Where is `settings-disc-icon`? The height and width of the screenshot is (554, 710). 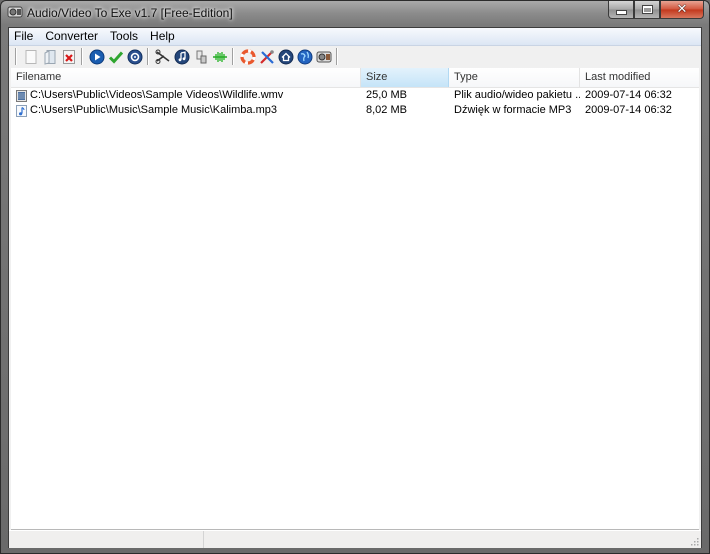 settings-disc-icon is located at coordinates (134, 56).